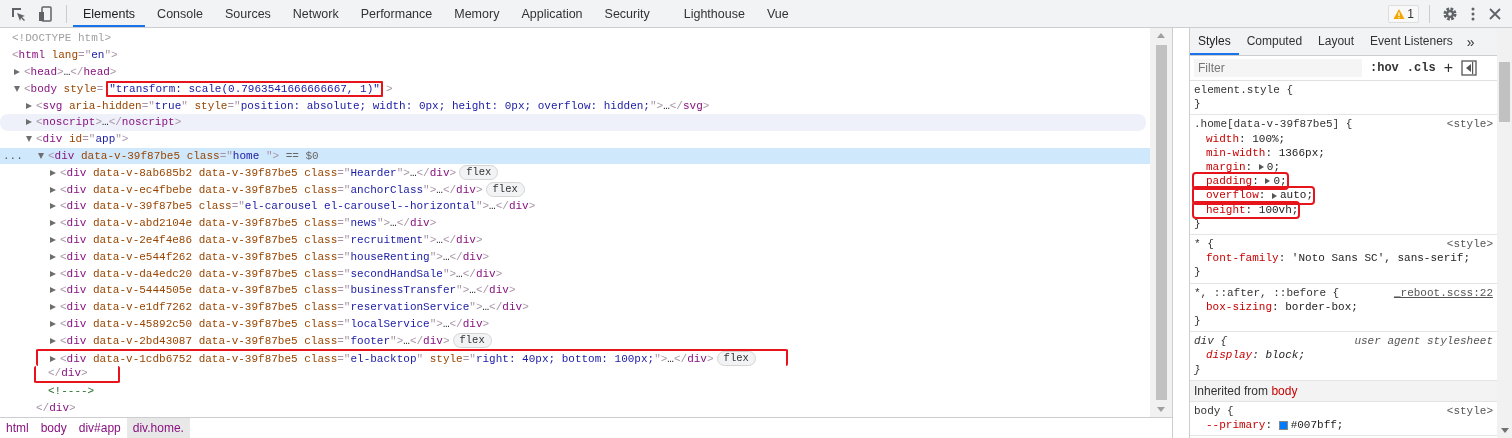 Image resolution: width=1512 pixels, height=438 pixels. I want to click on attribute-name: id, so click(75, 139).